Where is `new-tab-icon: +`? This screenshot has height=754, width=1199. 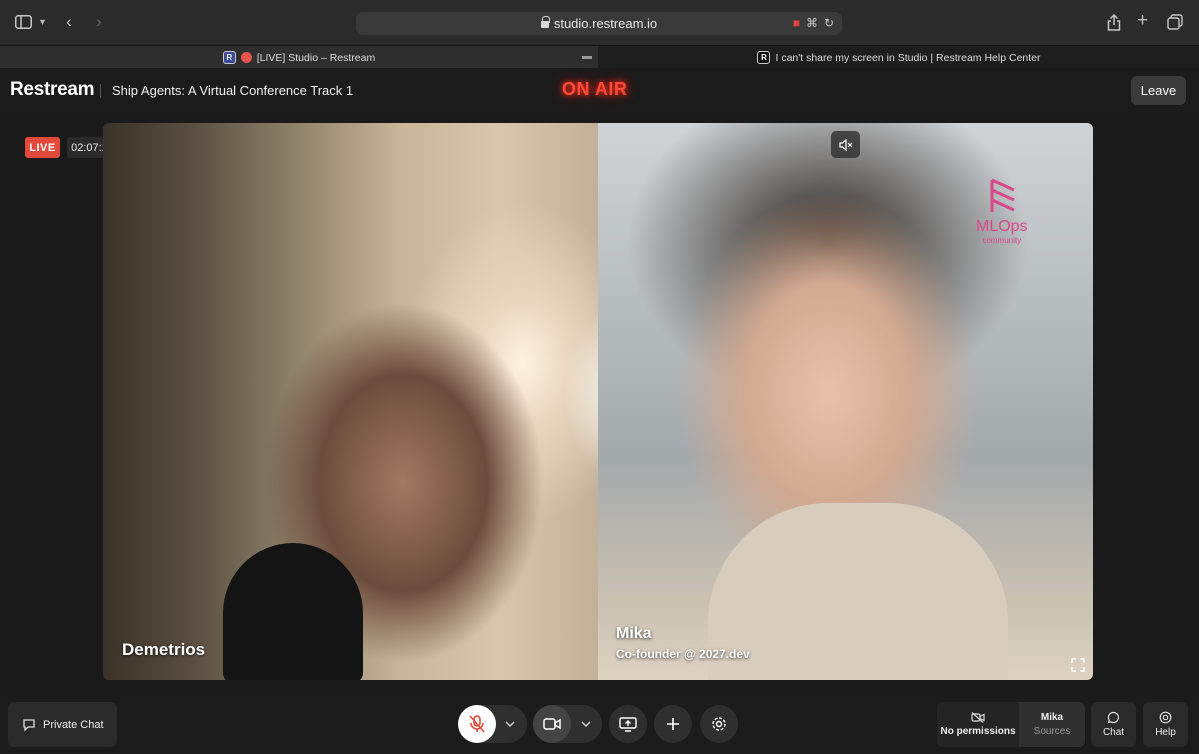 new-tab-icon: + is located at coordinates (1142, 20).